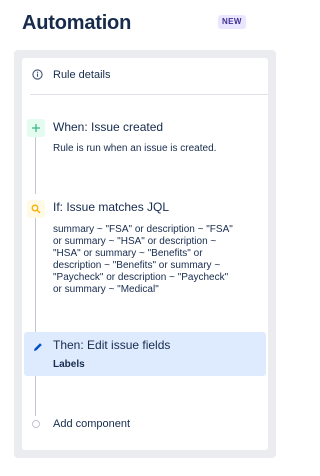 This screenshot has height=476, width=320. What do you see at coordinates (145, 76) in the screenshot?
I see `rule-details-link: Rule details` at bounding box center [145, 76].